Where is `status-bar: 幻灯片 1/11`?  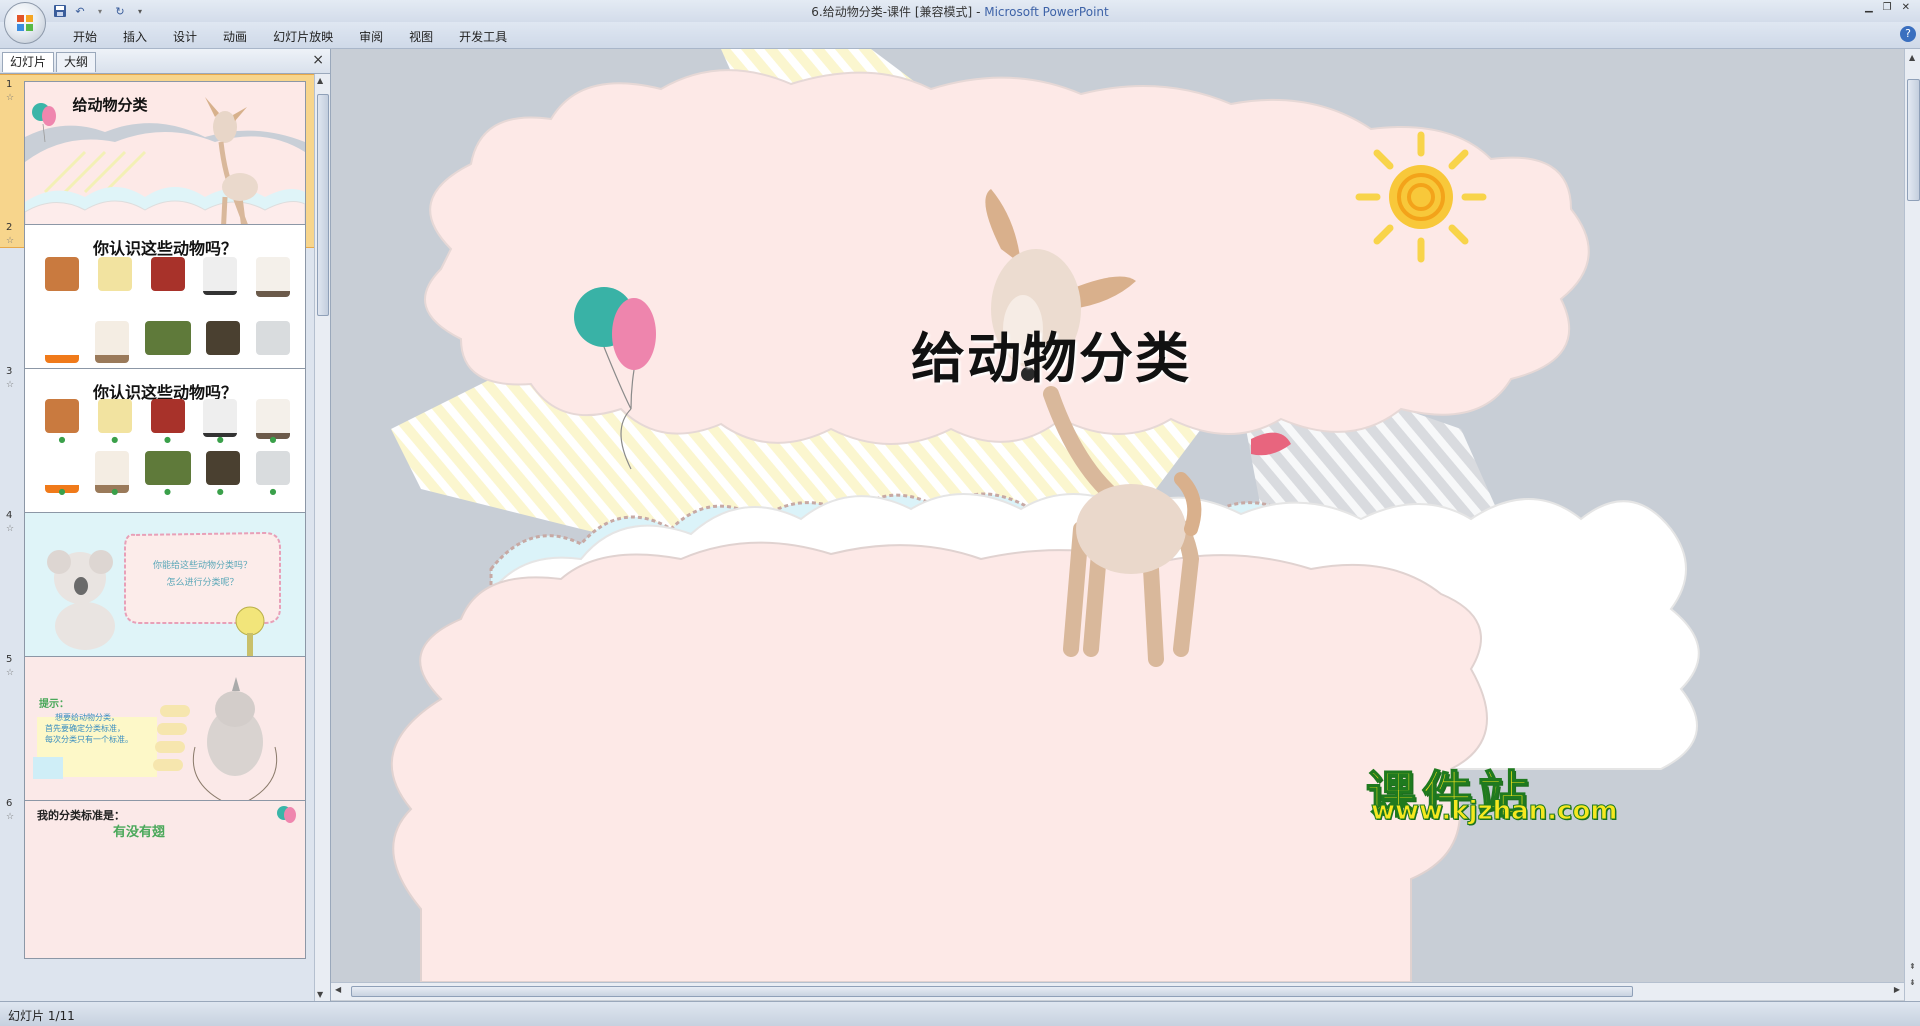 status-bar: 幻灯片 1/11 is located at coordinates (960, 1013).